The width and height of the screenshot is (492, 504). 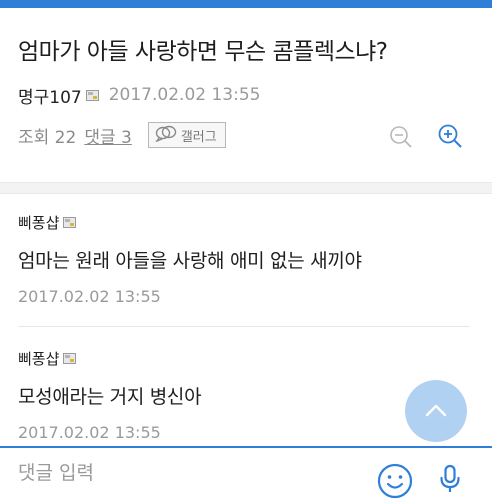 What do you see at coordinates (395, 481) in the screenshot?
I see `emoji-icon` at bounding box center [395, 481].